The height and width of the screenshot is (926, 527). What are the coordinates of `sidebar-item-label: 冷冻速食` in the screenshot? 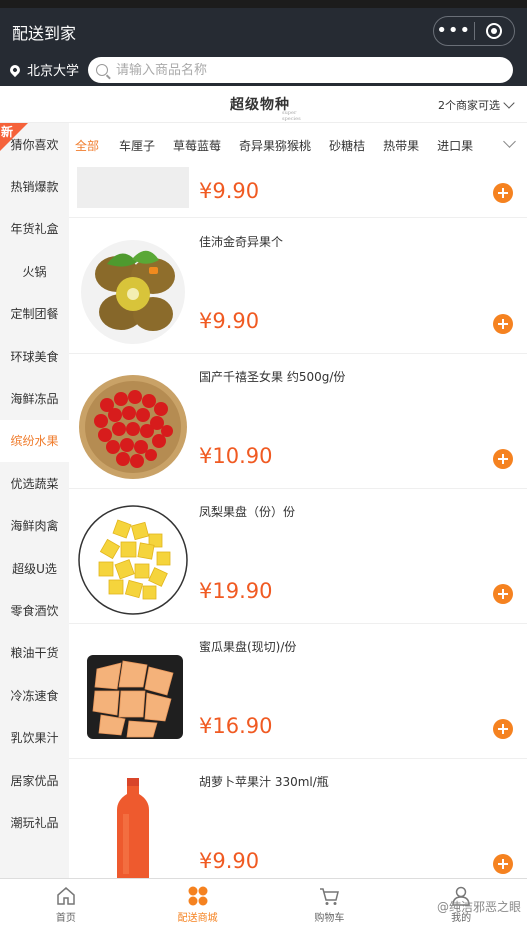 It's located at (34, 695).